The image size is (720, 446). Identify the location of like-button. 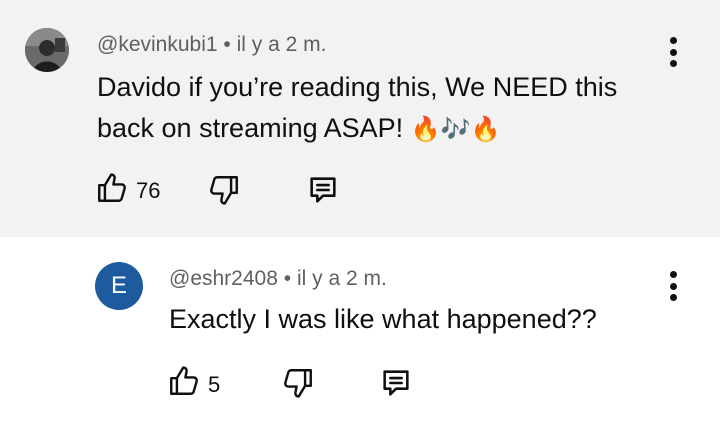
(112, 188).